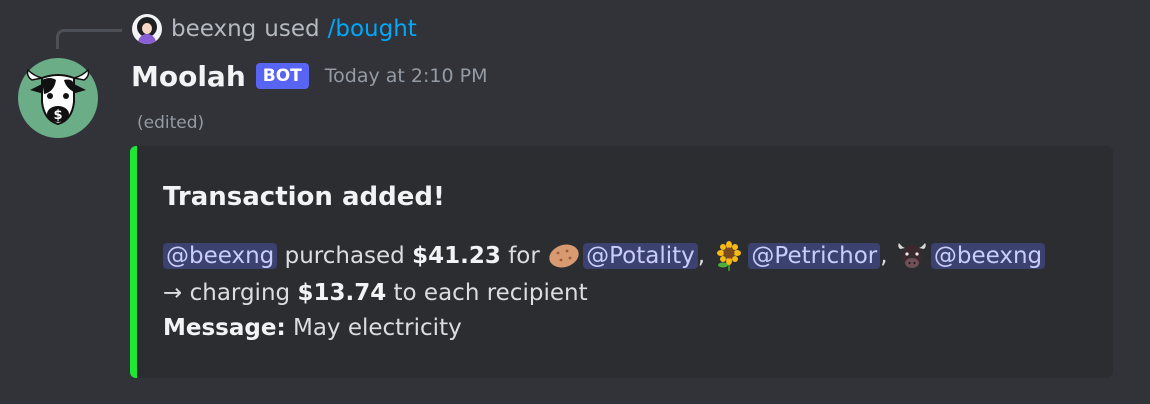 The height and width of the screenshot is (404, 1150). I want to click on purchase-amount: $41.23, so click(456, 256).